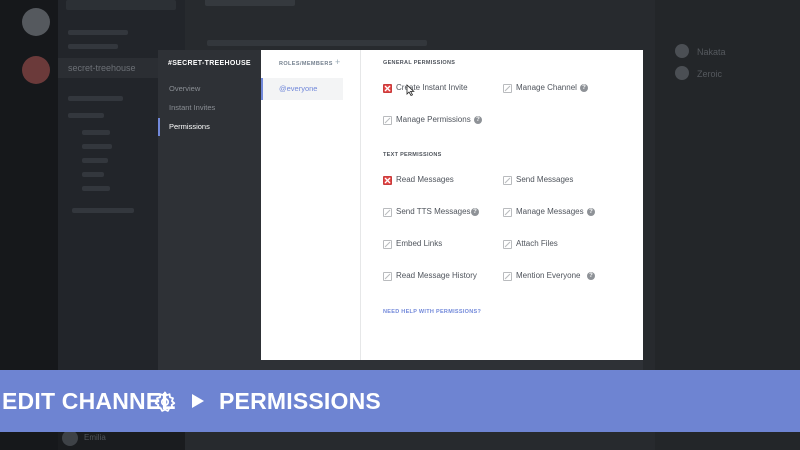  Describe the element at coordinates (433, 211) in the screenshot. I see `perm-label: Send TTS Messages` at that location.